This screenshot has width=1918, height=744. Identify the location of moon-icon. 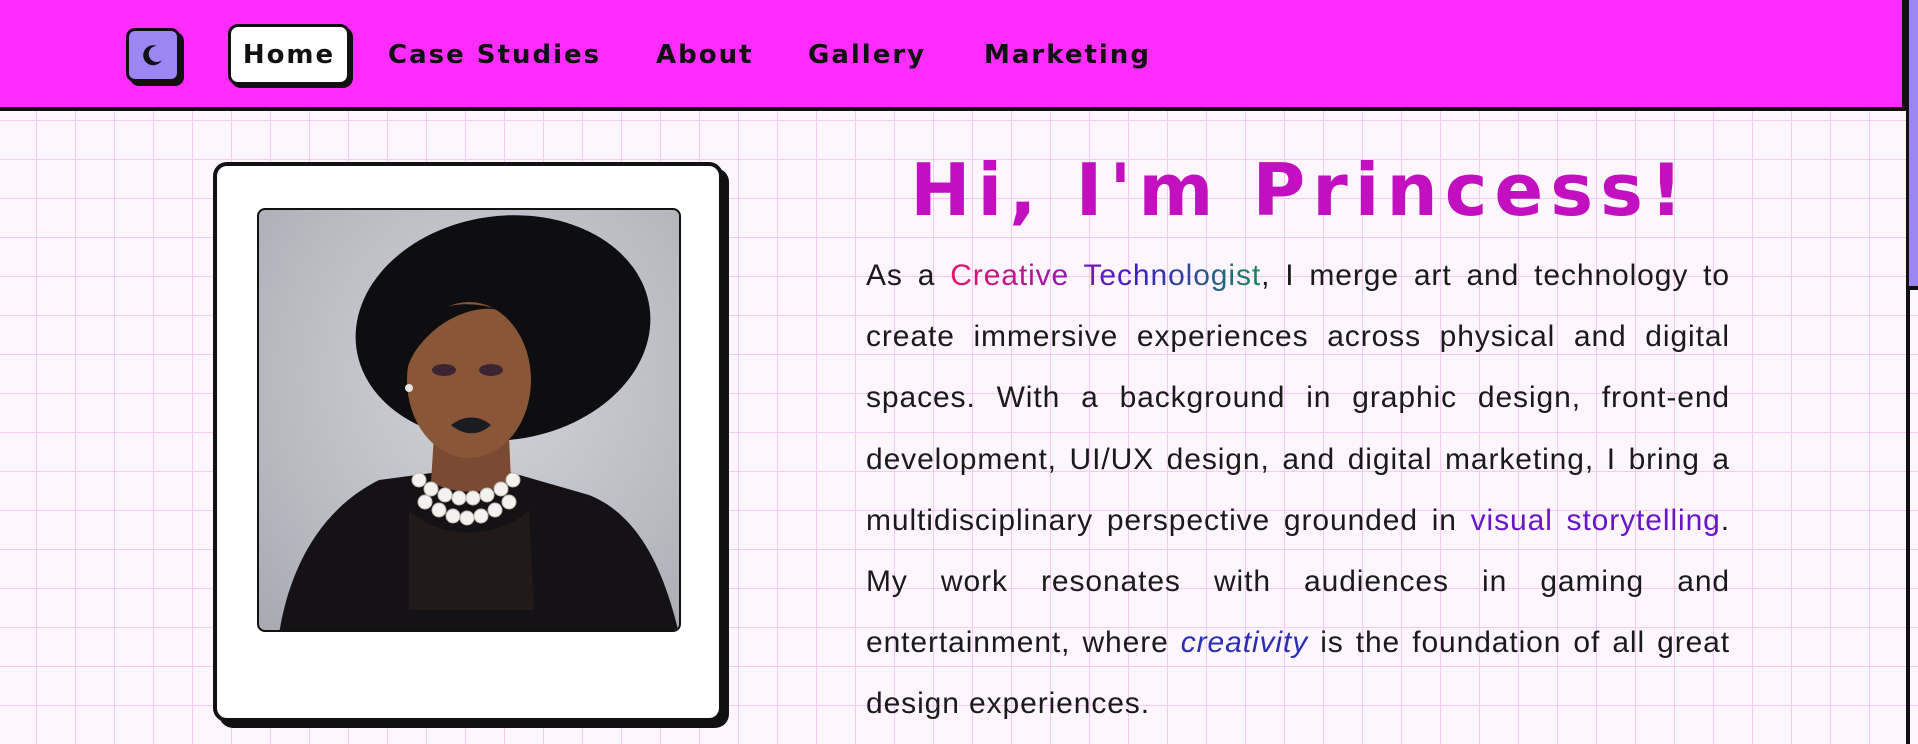
(152, 55).